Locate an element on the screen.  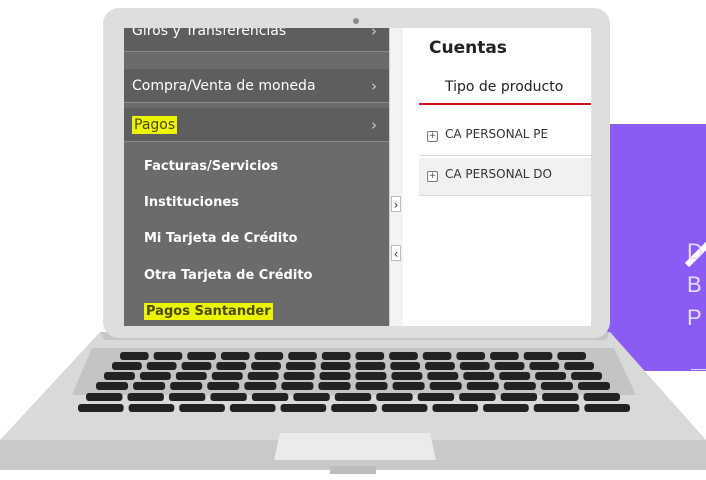
table-row: + CA PERSONAL PE is located at coordinates (505, 137).